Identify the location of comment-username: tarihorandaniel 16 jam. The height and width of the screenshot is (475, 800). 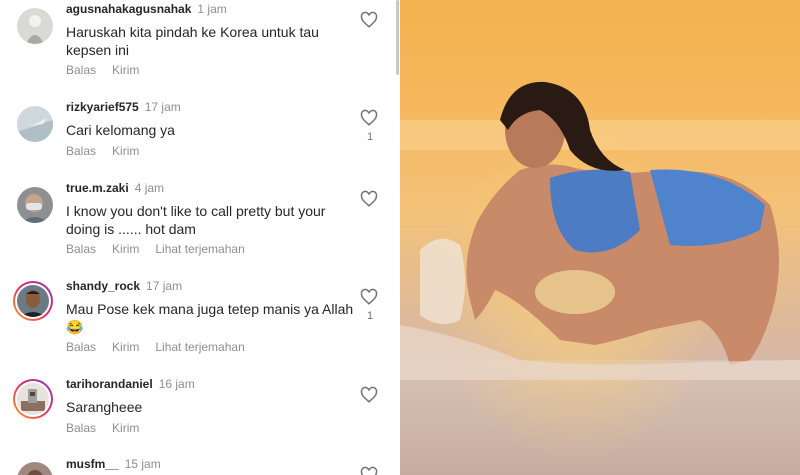
(130, 384).